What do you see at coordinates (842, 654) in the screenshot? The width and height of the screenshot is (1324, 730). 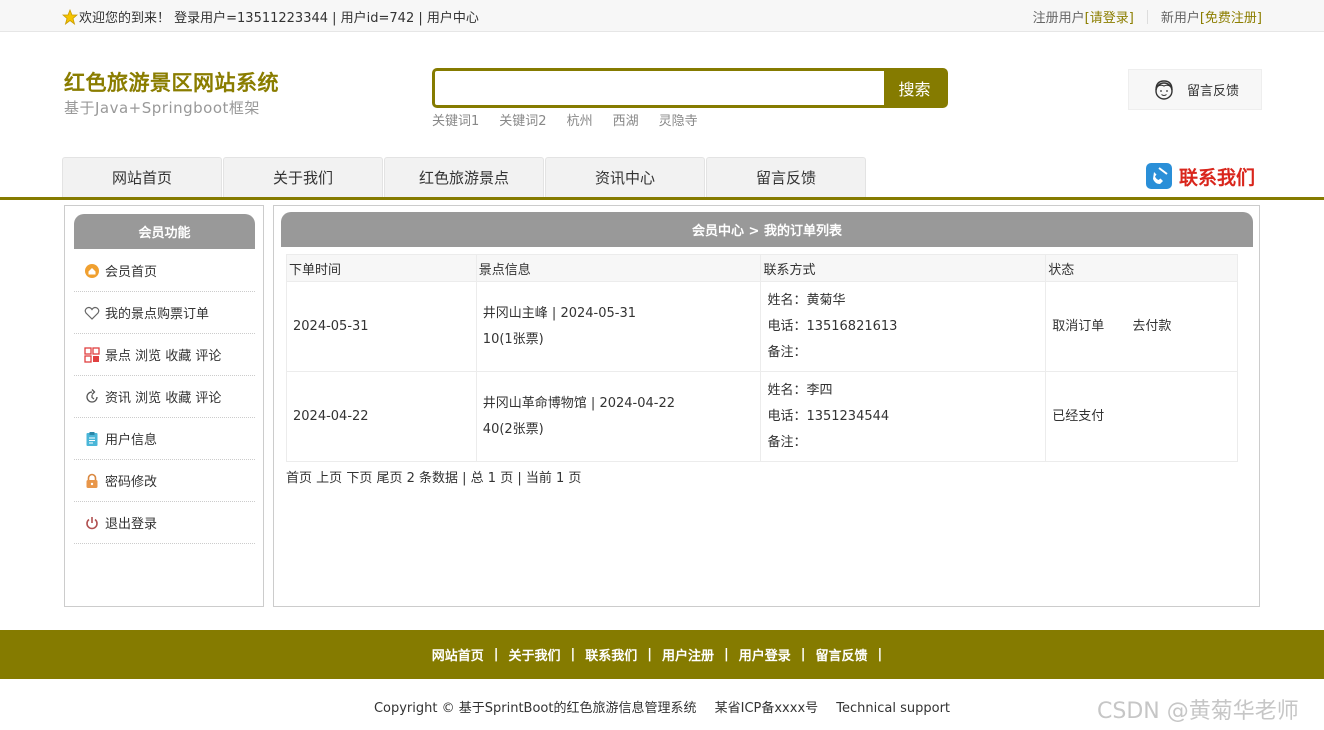 I see `footer-link-feedback: 留言反馈` at bounding box center [842, 654].